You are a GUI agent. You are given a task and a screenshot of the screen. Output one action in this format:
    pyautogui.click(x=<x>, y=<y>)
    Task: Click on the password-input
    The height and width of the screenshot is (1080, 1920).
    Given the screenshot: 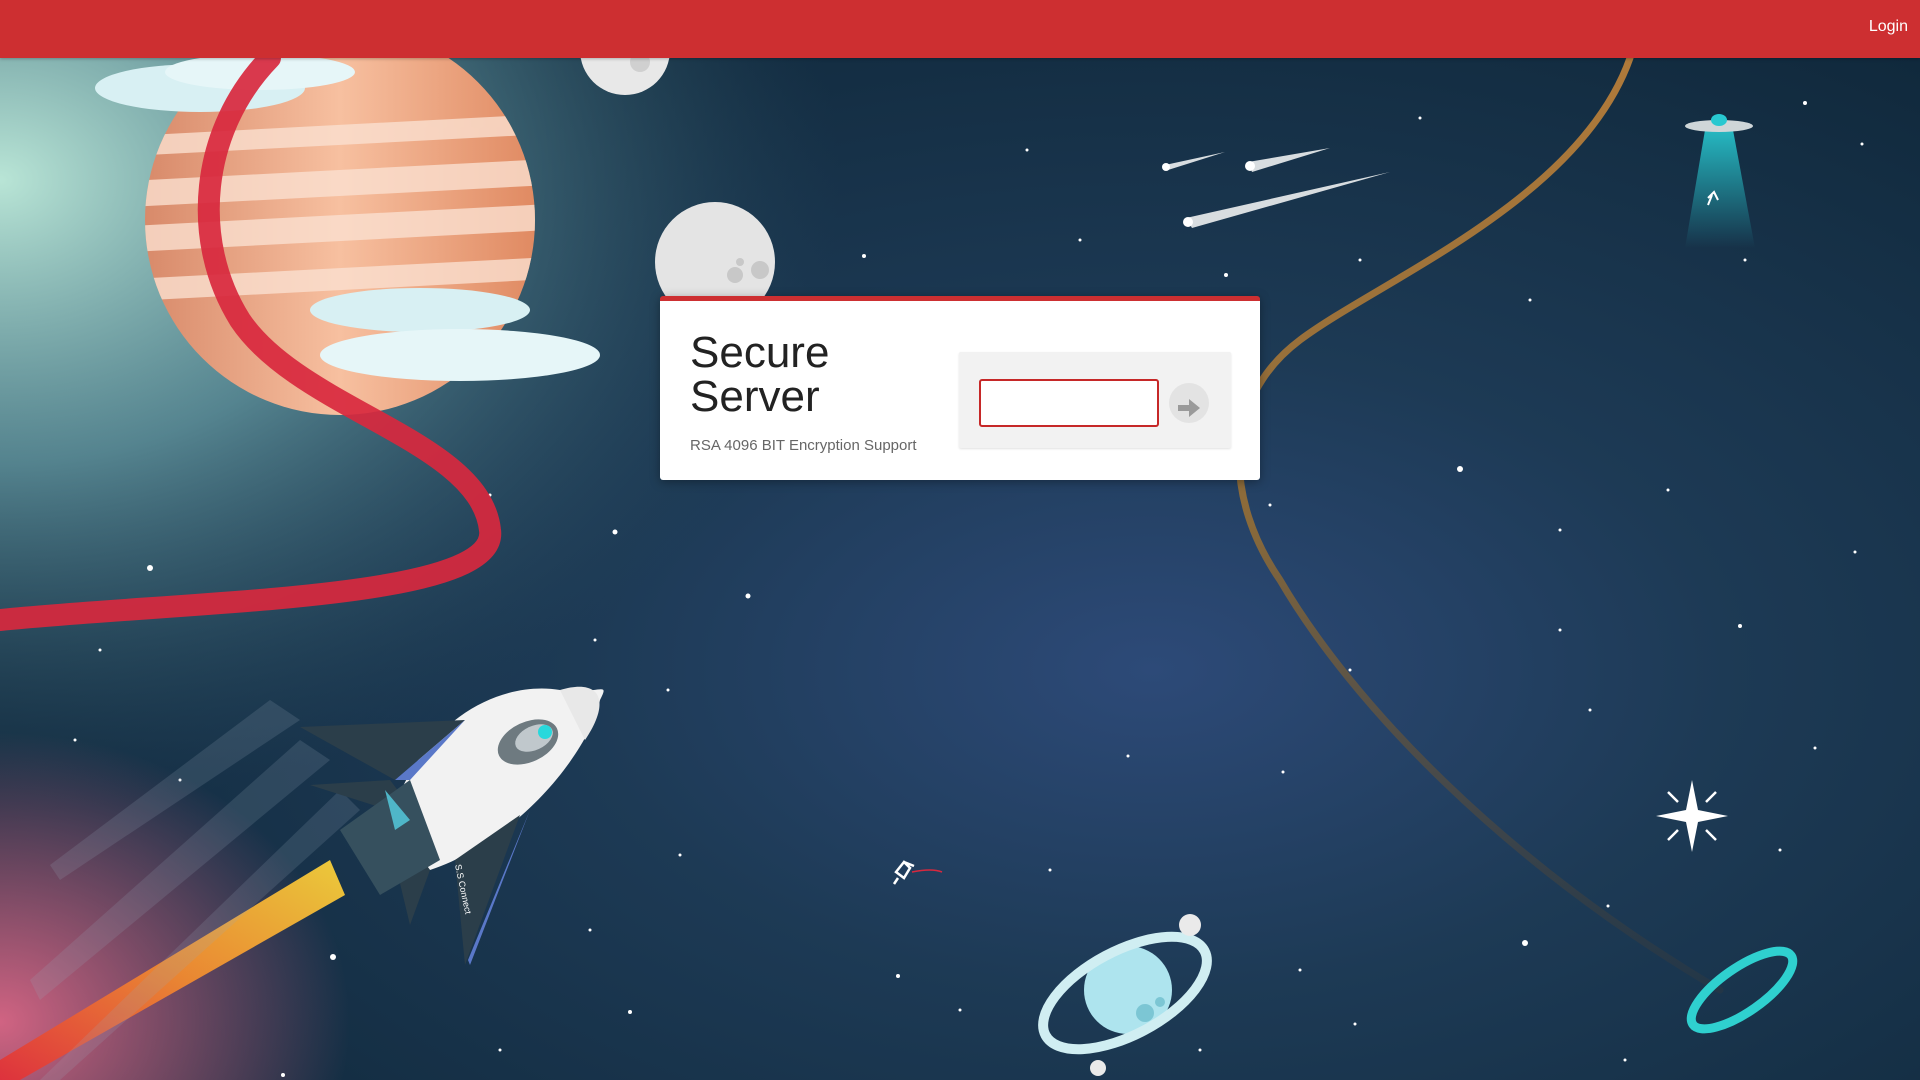 What is the action you would take?
    pyautogui.click(x=1069, y=403)
    